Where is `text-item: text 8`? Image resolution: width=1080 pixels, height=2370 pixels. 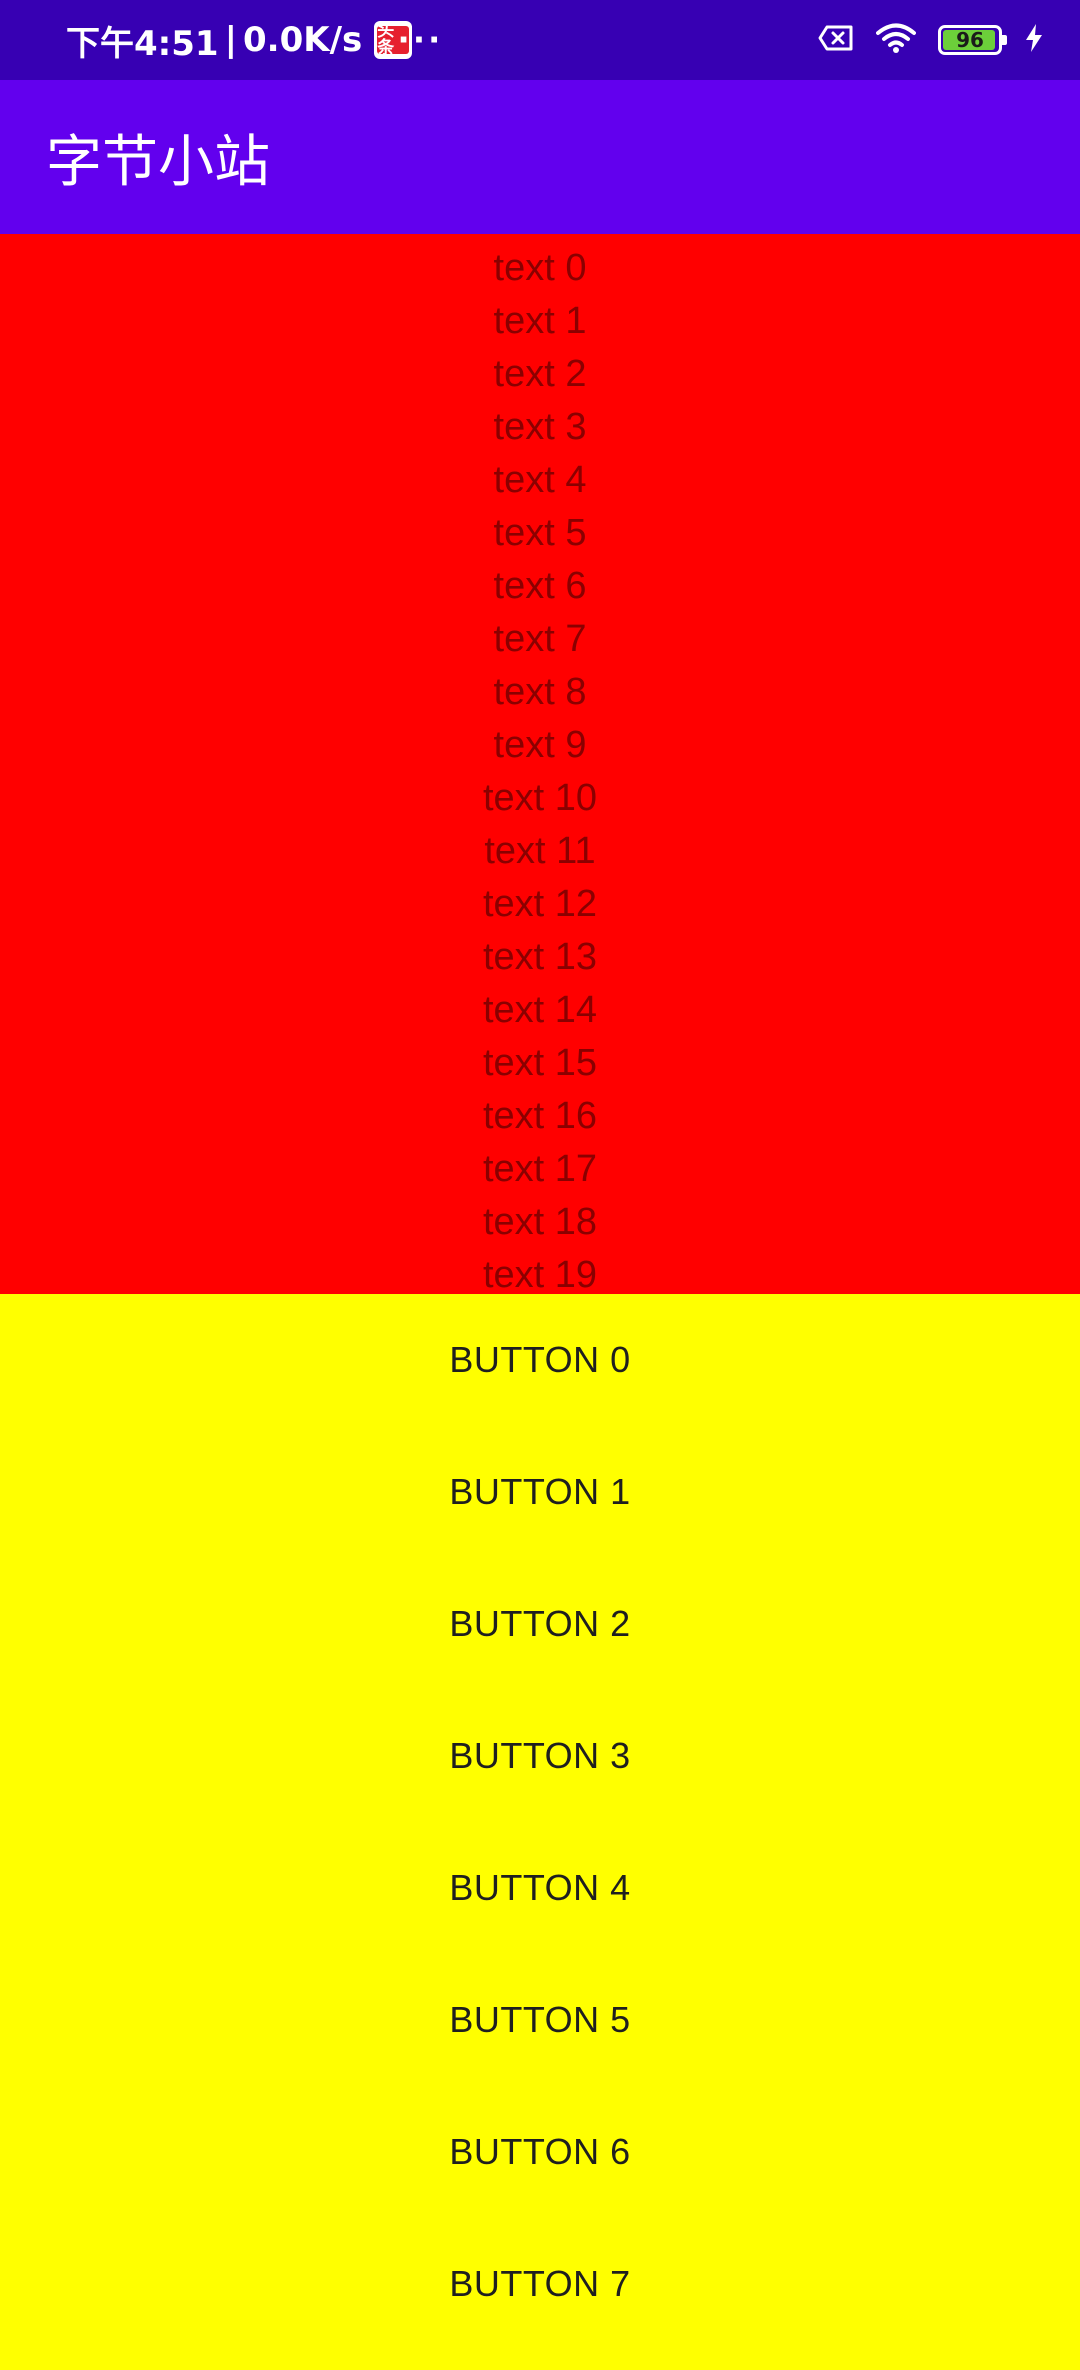 text-item: text 8 is located at coordinates (540, 692).